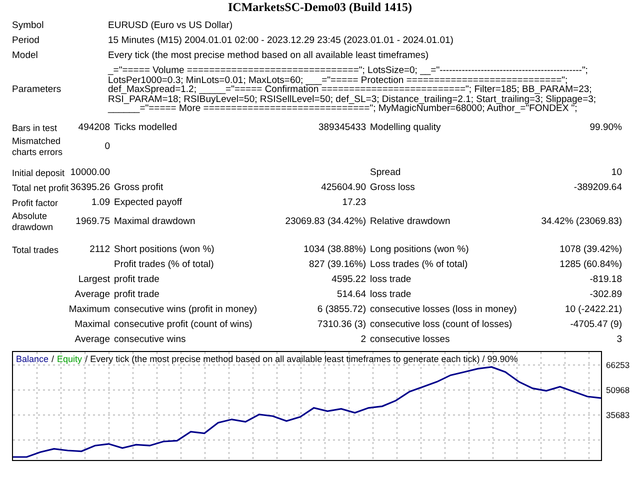  Describe the element at coordinates (591, 250) in the screenshot. I see `stat-value: 1078 (39.42%)` at that location.